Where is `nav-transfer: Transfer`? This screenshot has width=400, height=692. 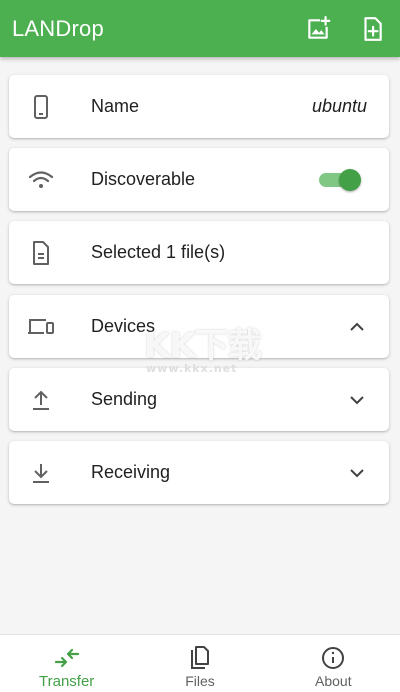 nav-transfer: Transfer is located at coordinates (66, 663).